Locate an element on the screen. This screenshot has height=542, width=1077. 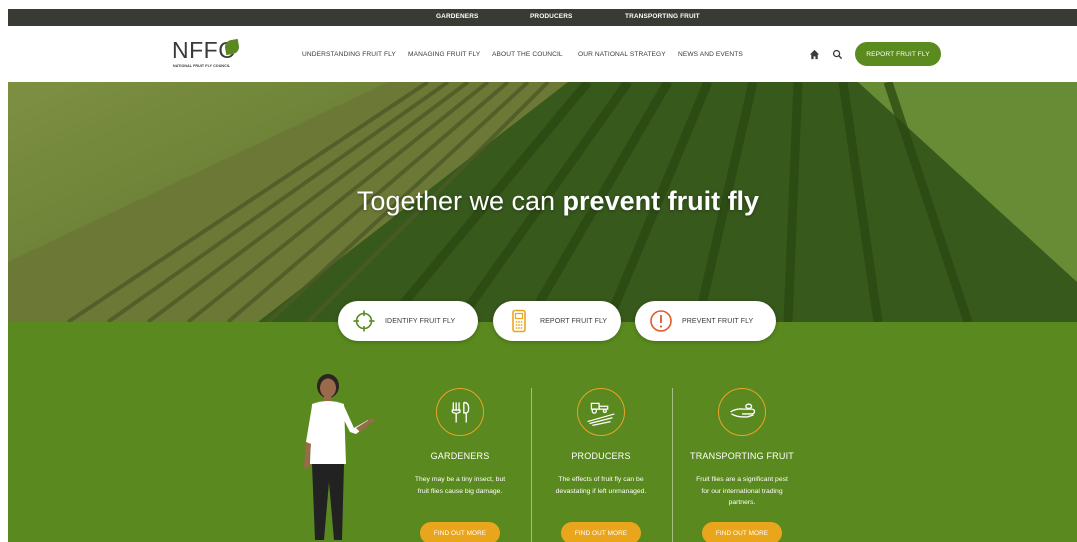
transporting-fruit-text-line: for our international trading is located at coordinates (742, 491).